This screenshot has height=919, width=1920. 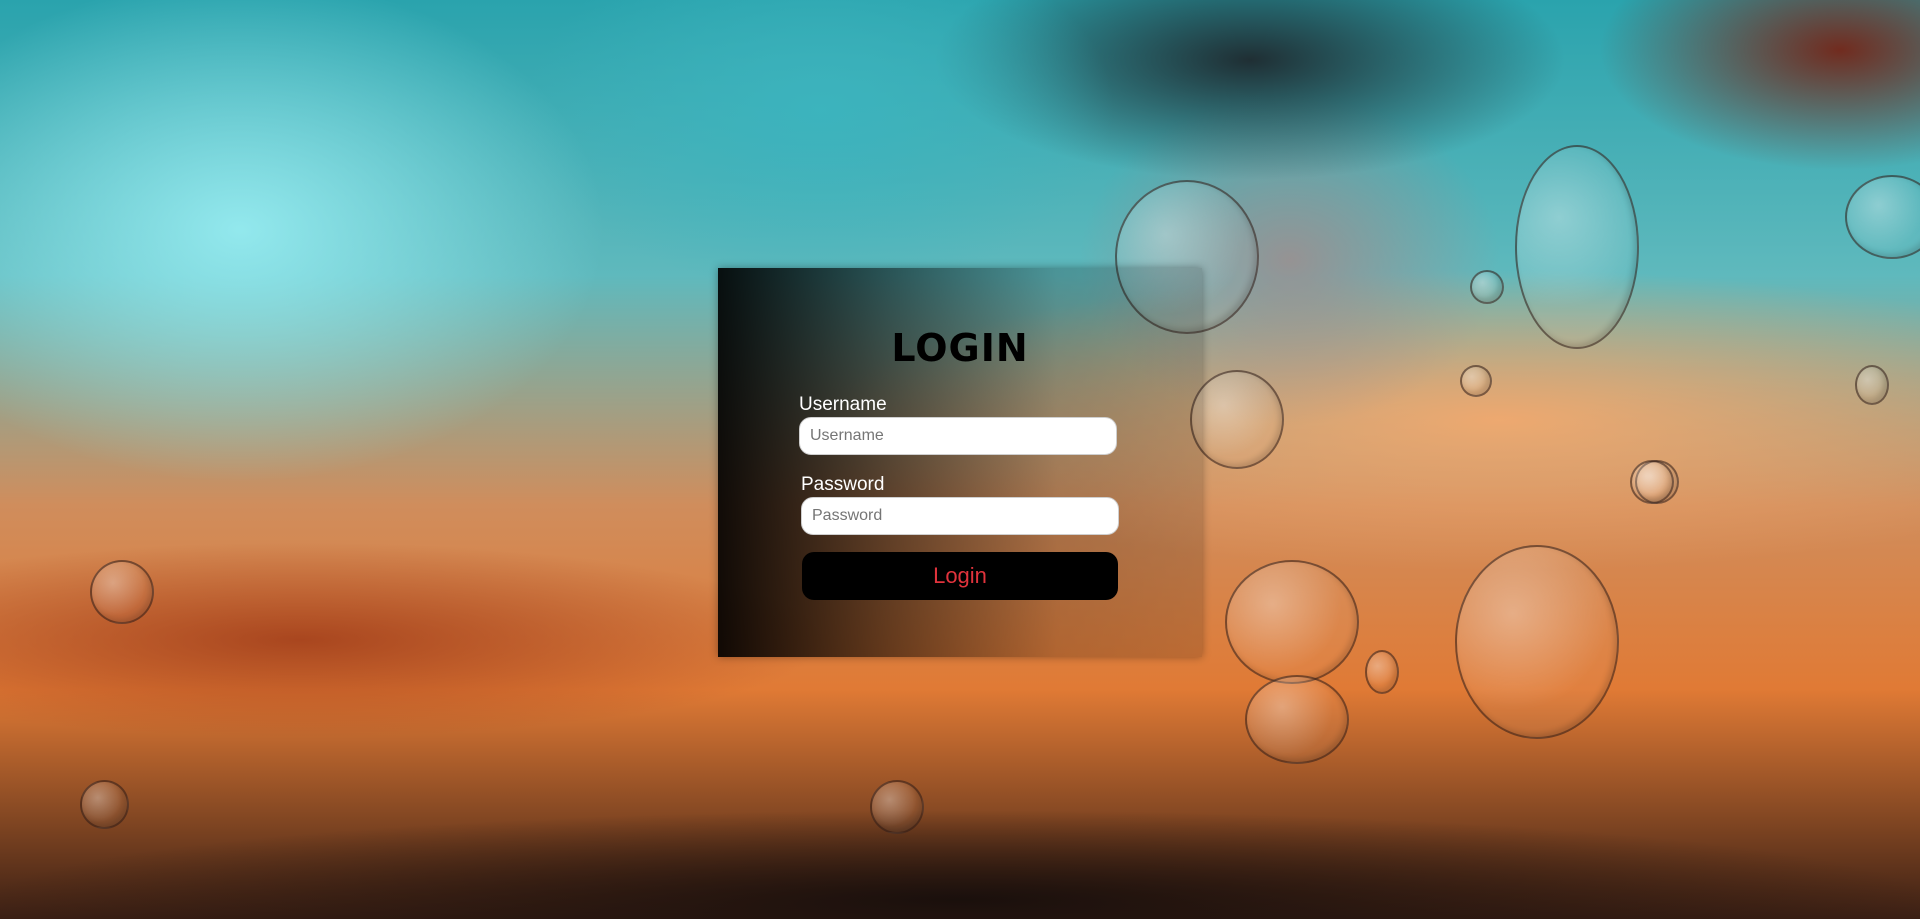 I want to click on login-panel: LOGIN Username Password Login, so click(x=960, y=462).